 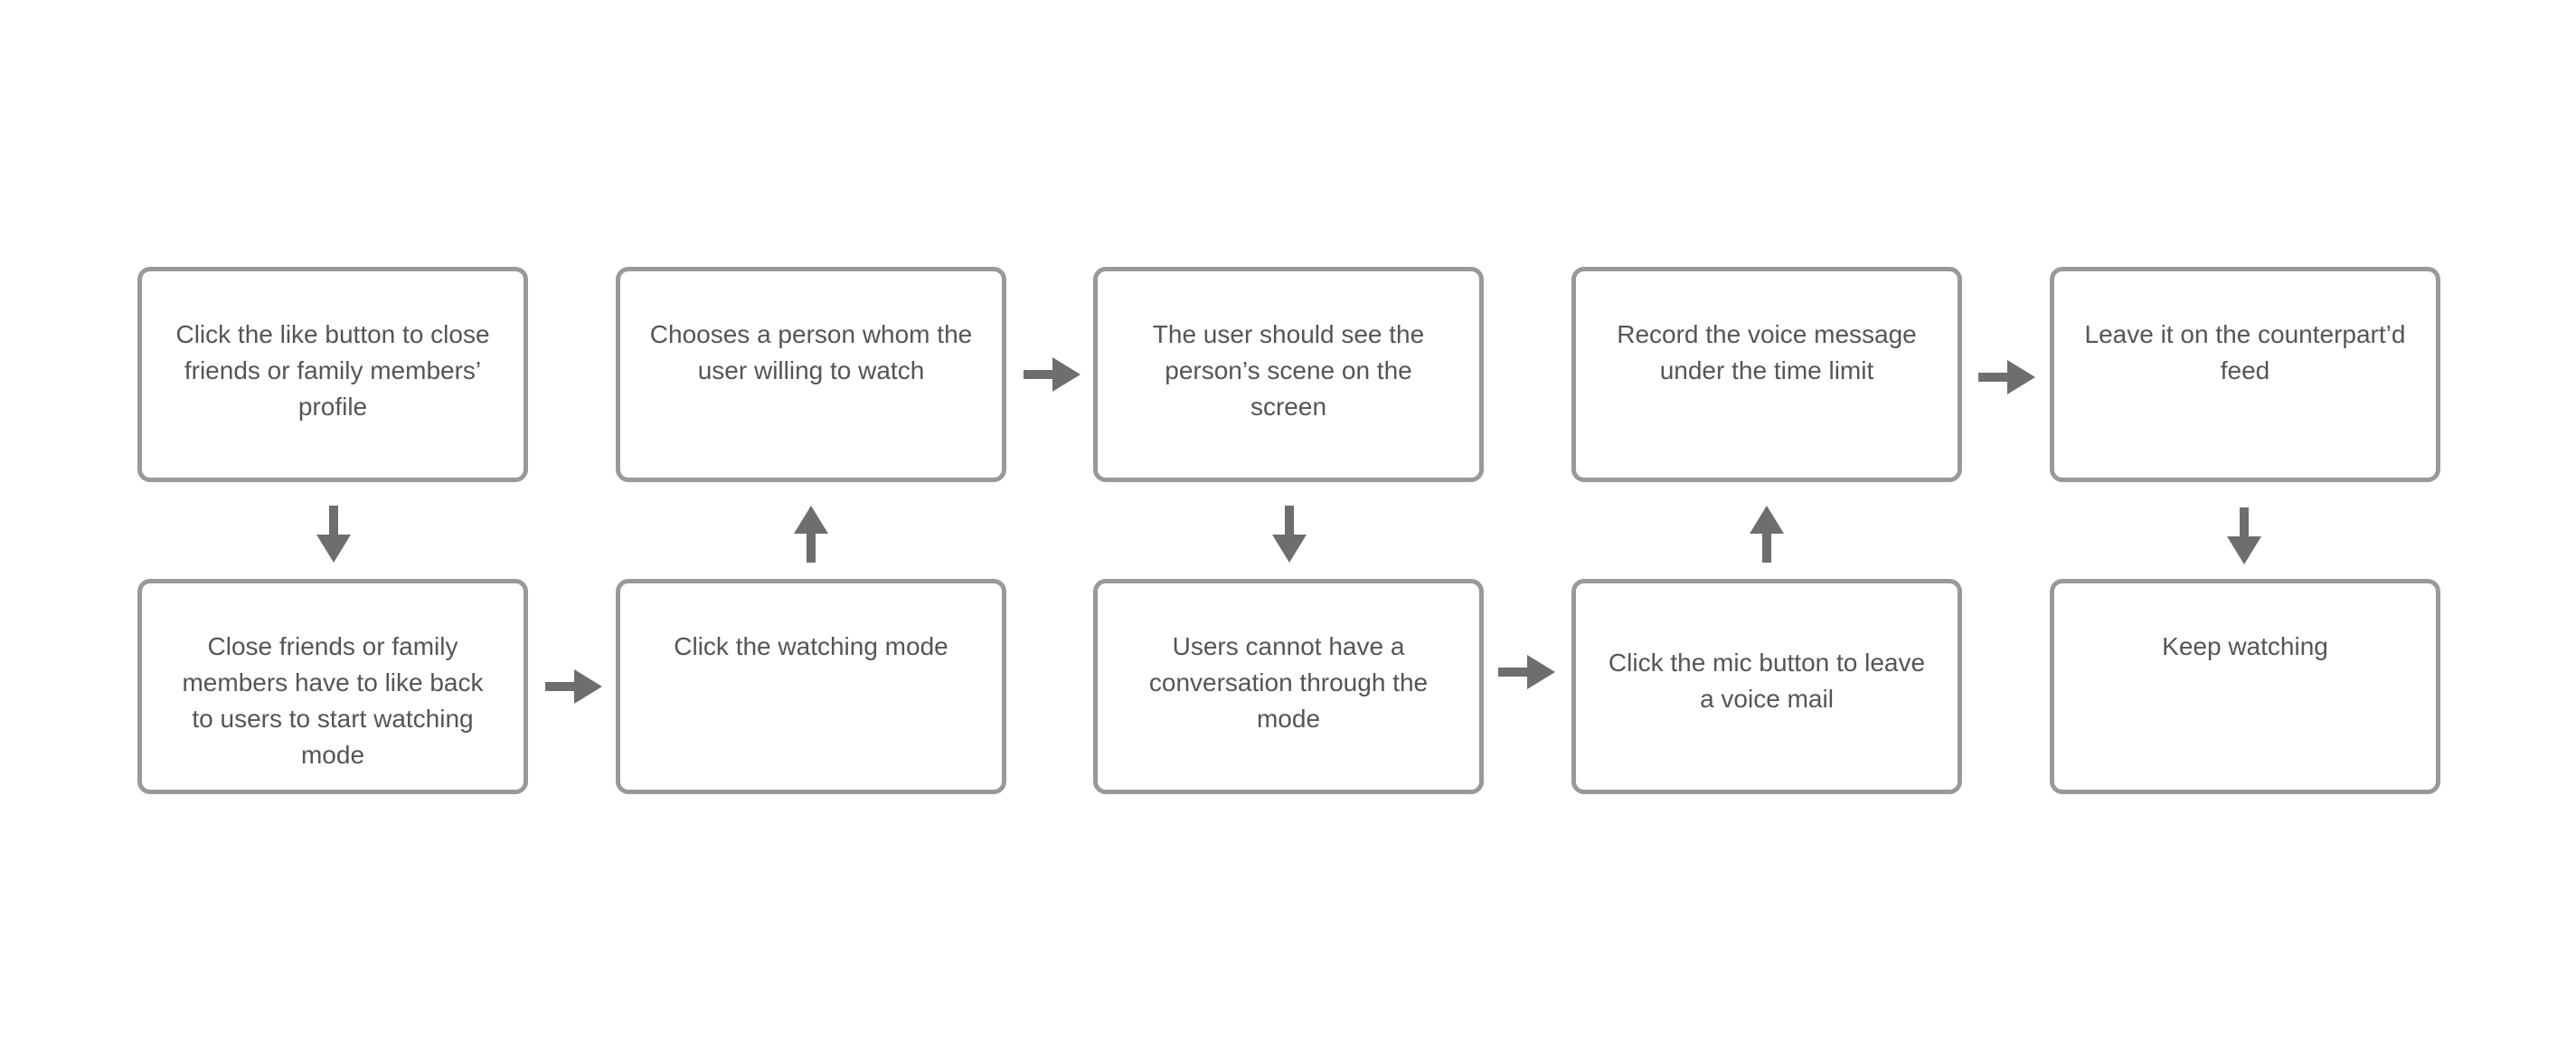 I want to click on step-box-9: Leave it on the counterpart’d feed, so click(x=2245, y=374).